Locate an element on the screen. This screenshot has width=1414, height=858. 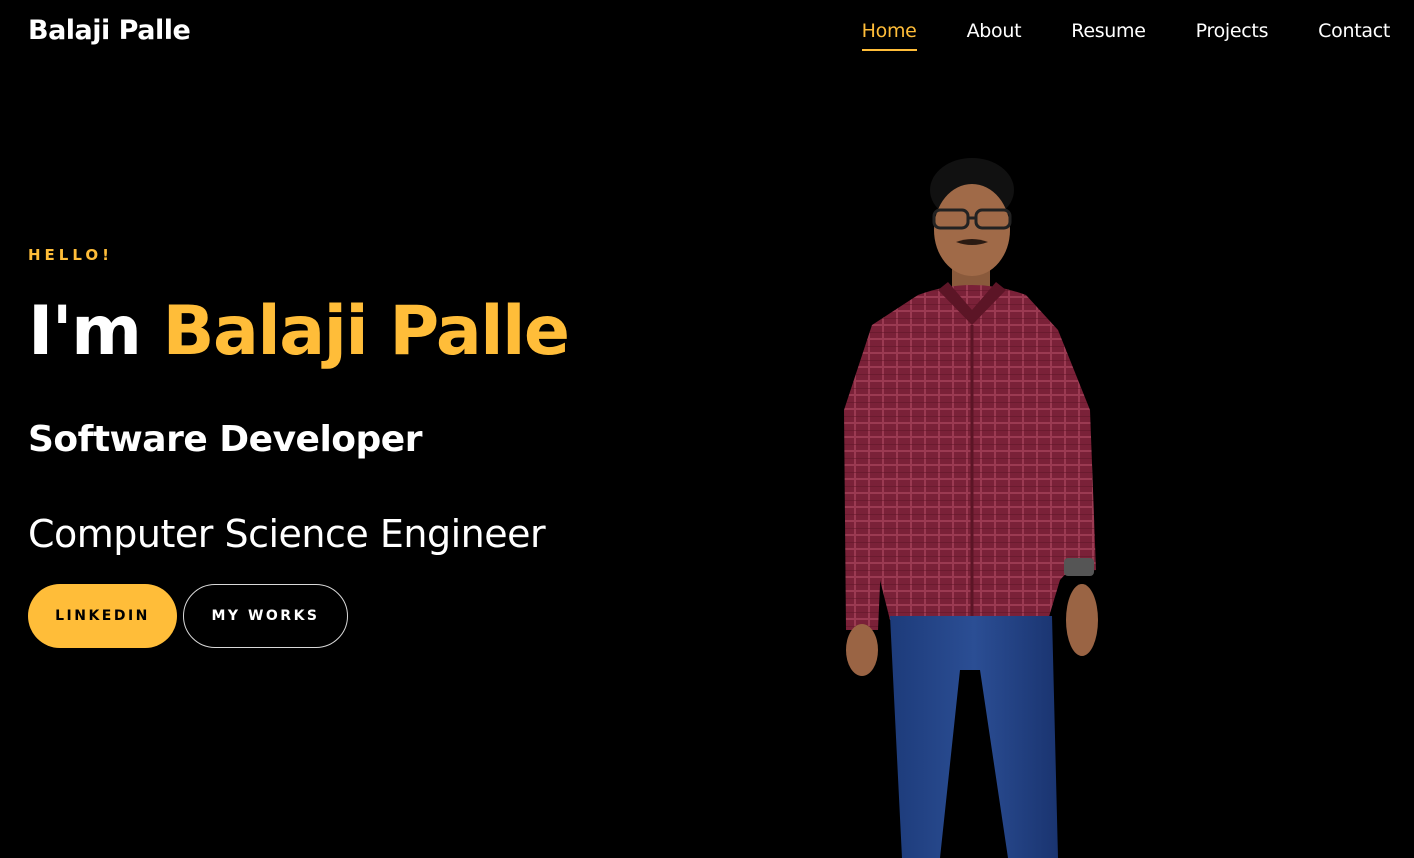
linkedin-button: LINKEDIN is located at coordinates (102, 616).